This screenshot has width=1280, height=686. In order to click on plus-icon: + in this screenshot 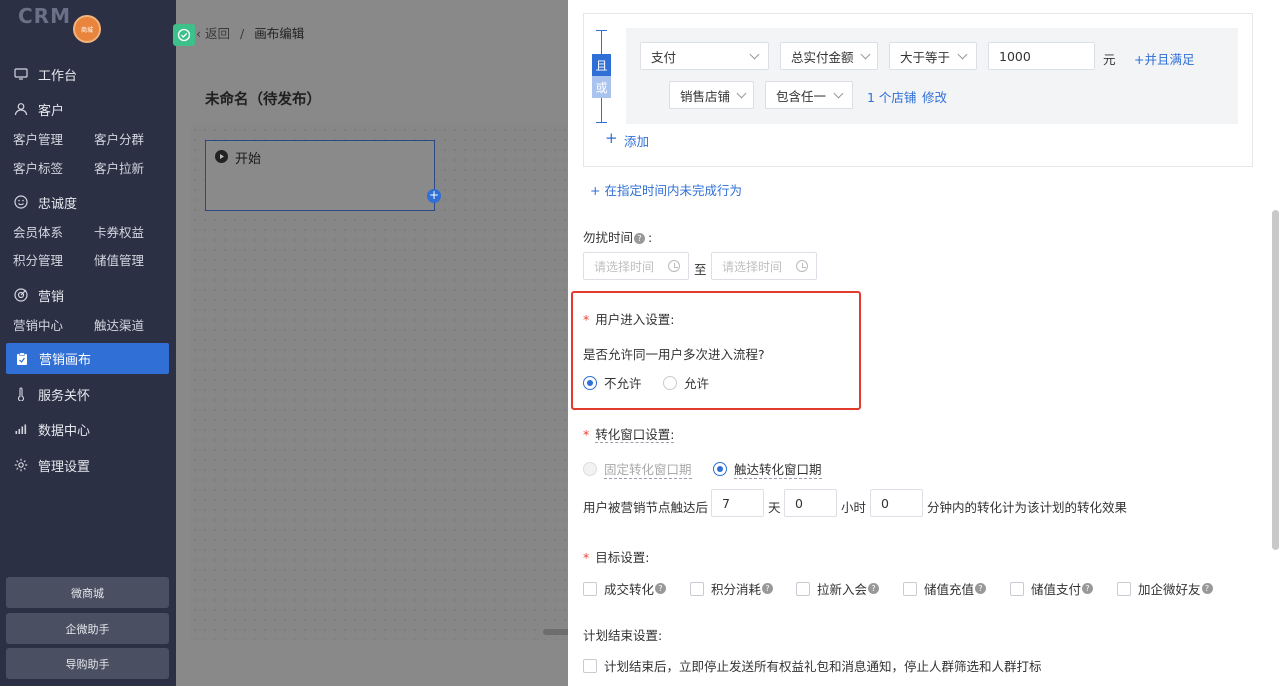, I will do `click(611, 138)`.